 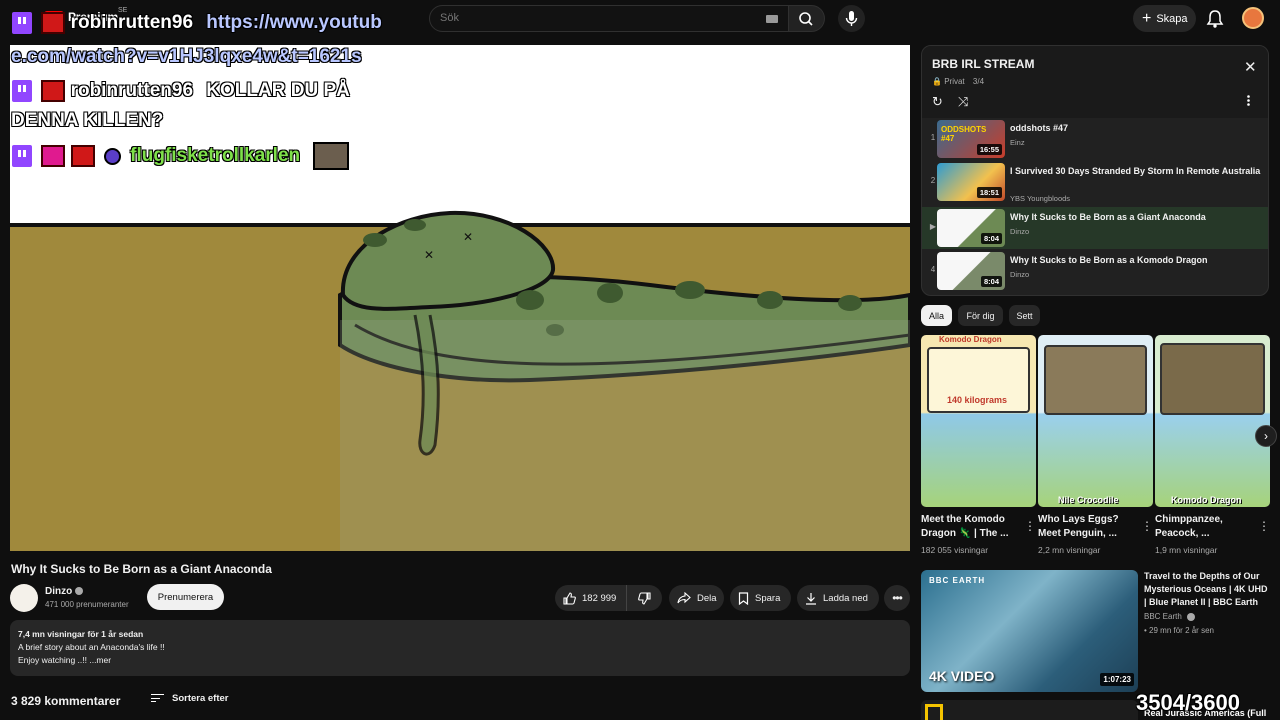 What do you see at coordinates (772, 19) in the screenshot?
I see `keyboard-icon` at bounding box center [772, 19].